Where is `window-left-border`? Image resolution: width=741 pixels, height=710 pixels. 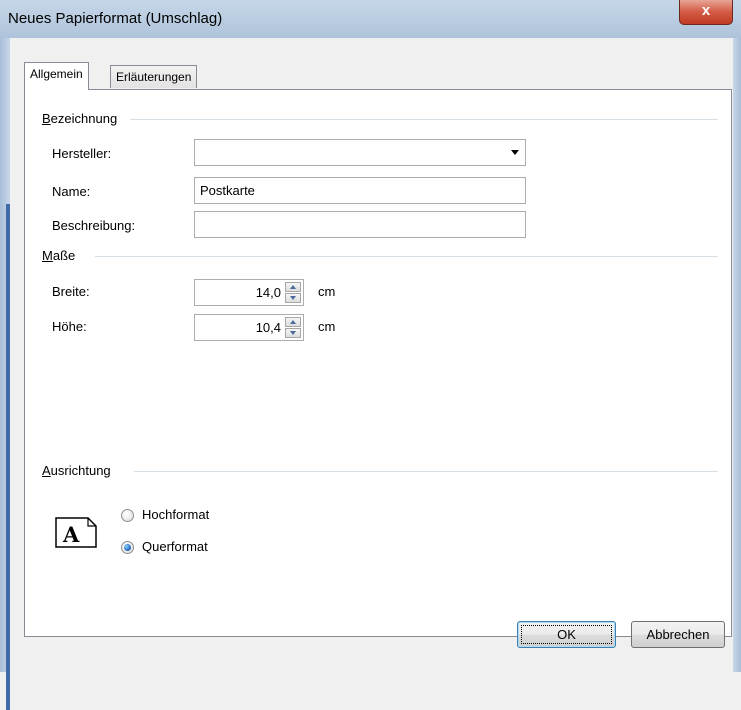
window-left-border is located at coordinates (5, 374).